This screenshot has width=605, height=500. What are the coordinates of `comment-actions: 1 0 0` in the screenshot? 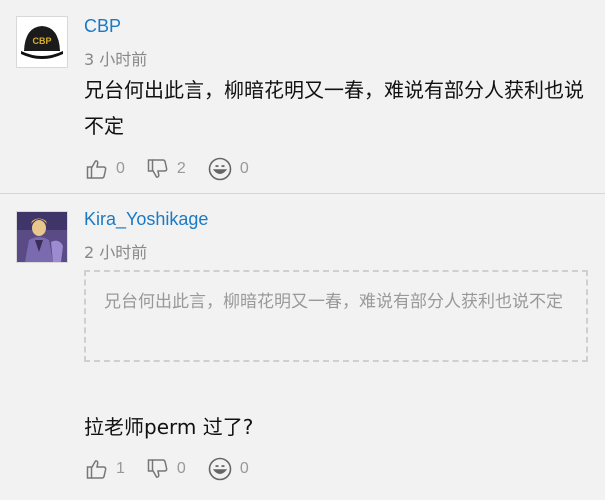 It's located at (178, 469).